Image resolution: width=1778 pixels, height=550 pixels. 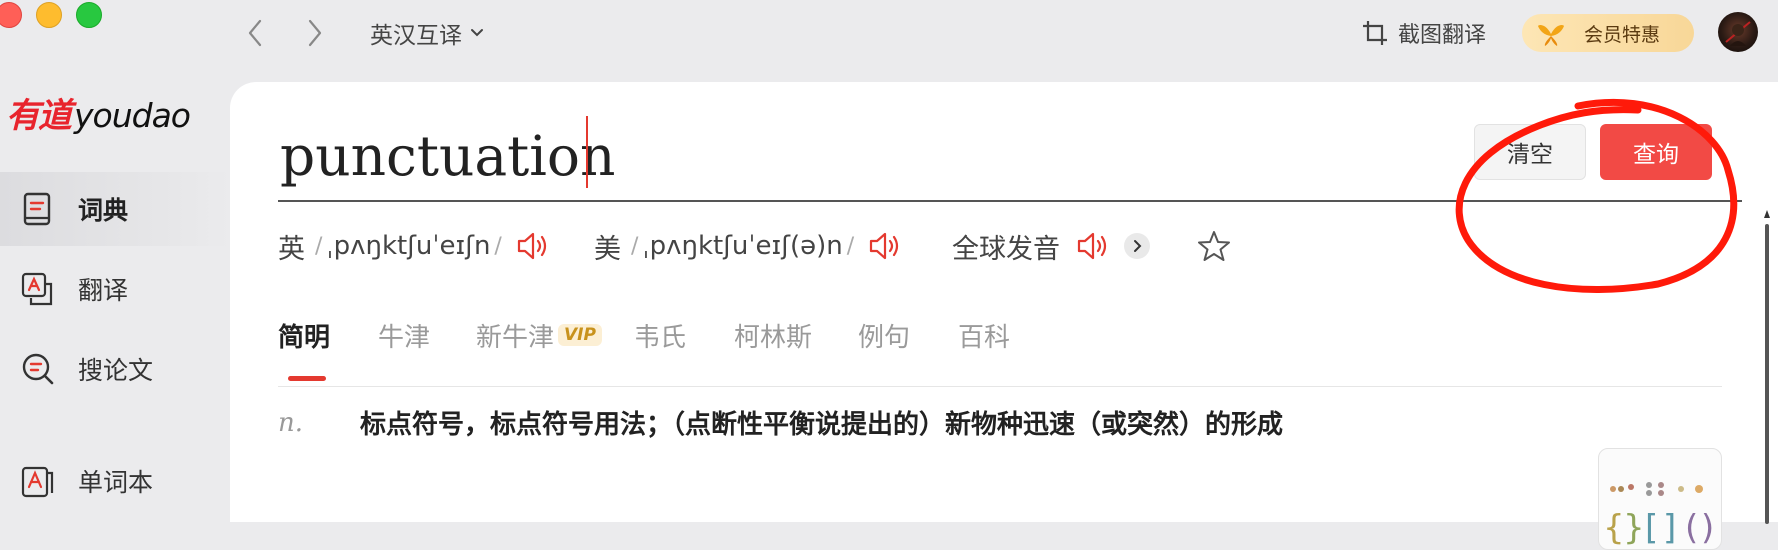 I want to click on youdao-logo: 有道 youdao, so click(x=98, y=112).